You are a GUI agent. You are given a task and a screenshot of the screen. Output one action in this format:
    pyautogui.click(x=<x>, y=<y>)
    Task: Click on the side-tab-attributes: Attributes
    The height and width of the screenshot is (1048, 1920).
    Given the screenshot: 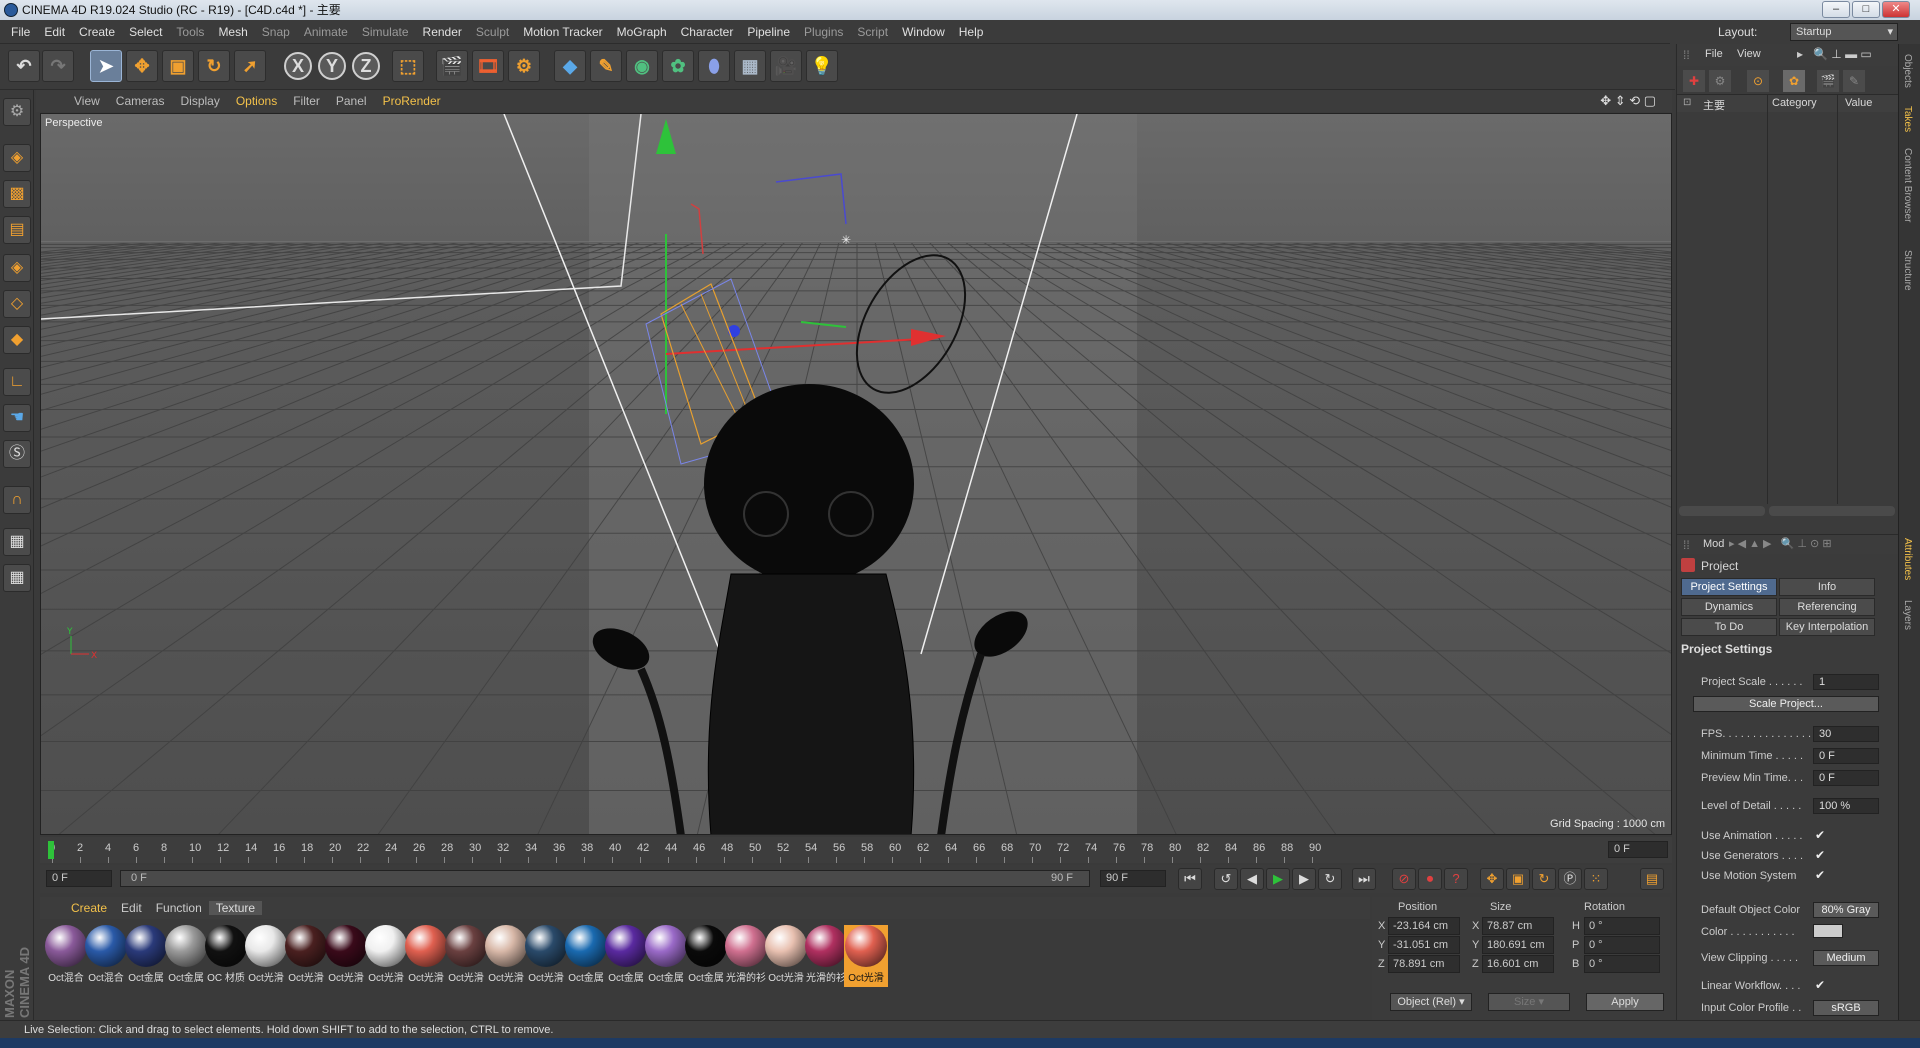 What is the action you would take?
    pyautogui.click(x=1907, y=559)
    